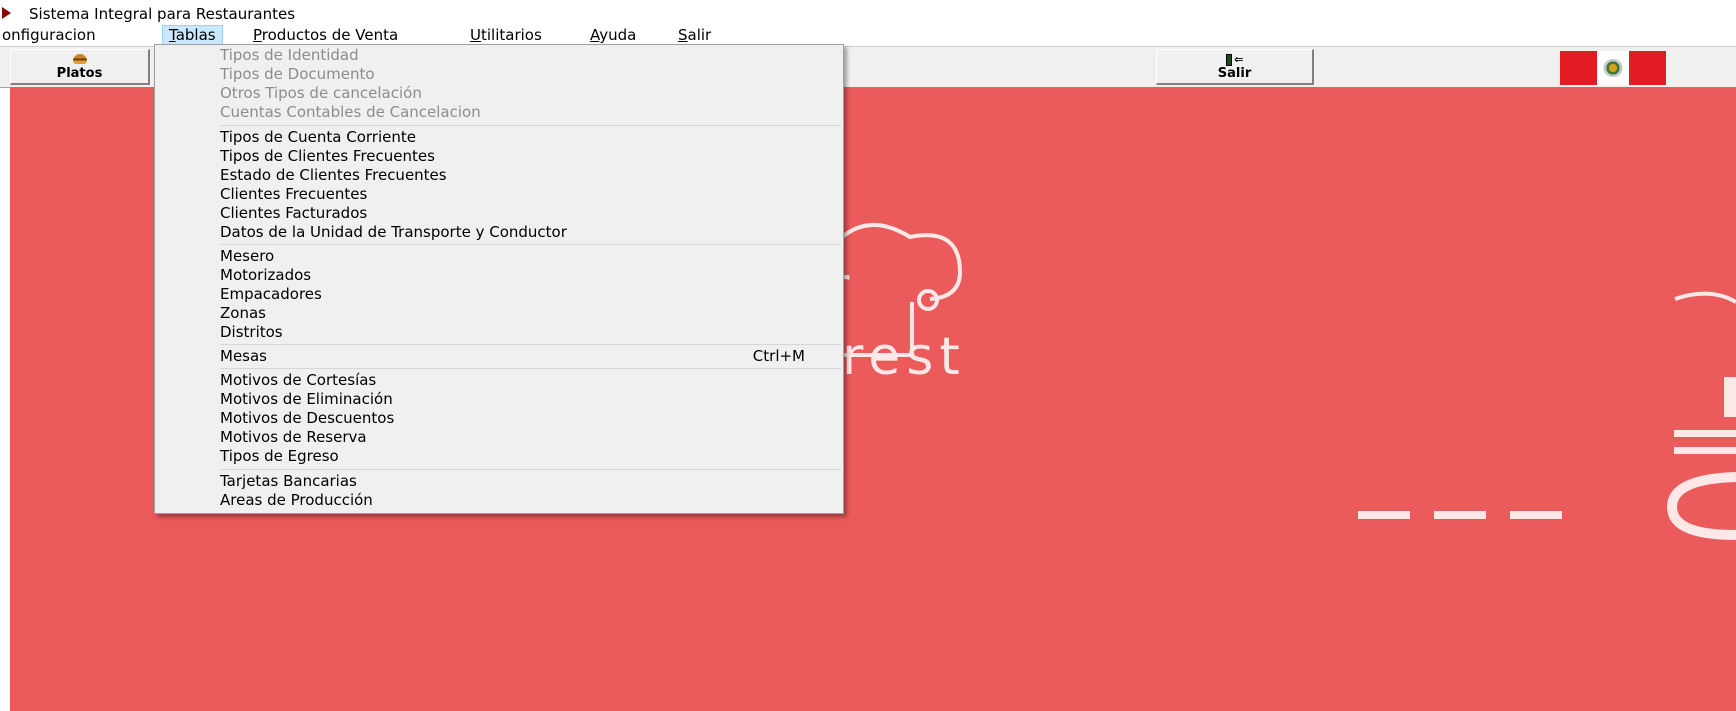 The height and width of the screenshot is (711, 1736). Describe the element at coordinates (531, 194) in the screenshot. I see `menu-item-clientes-frecuentes: Clientes Frecuentes` at that location.